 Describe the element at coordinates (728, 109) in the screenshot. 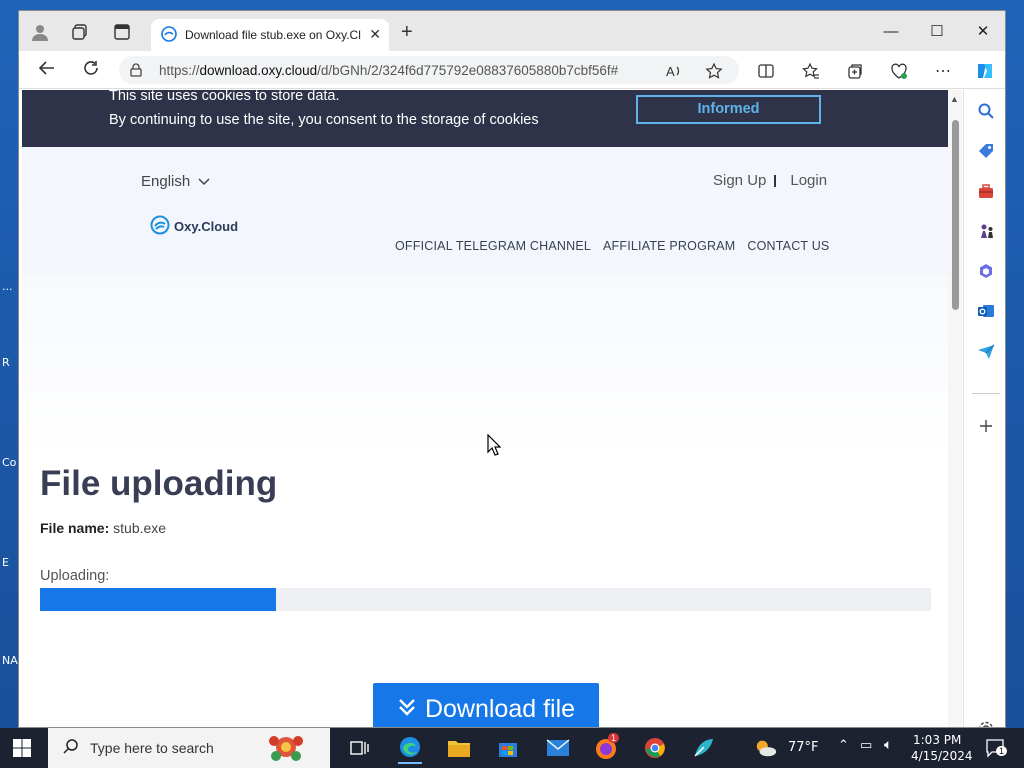

I see `informed-button: Informed` at that location.